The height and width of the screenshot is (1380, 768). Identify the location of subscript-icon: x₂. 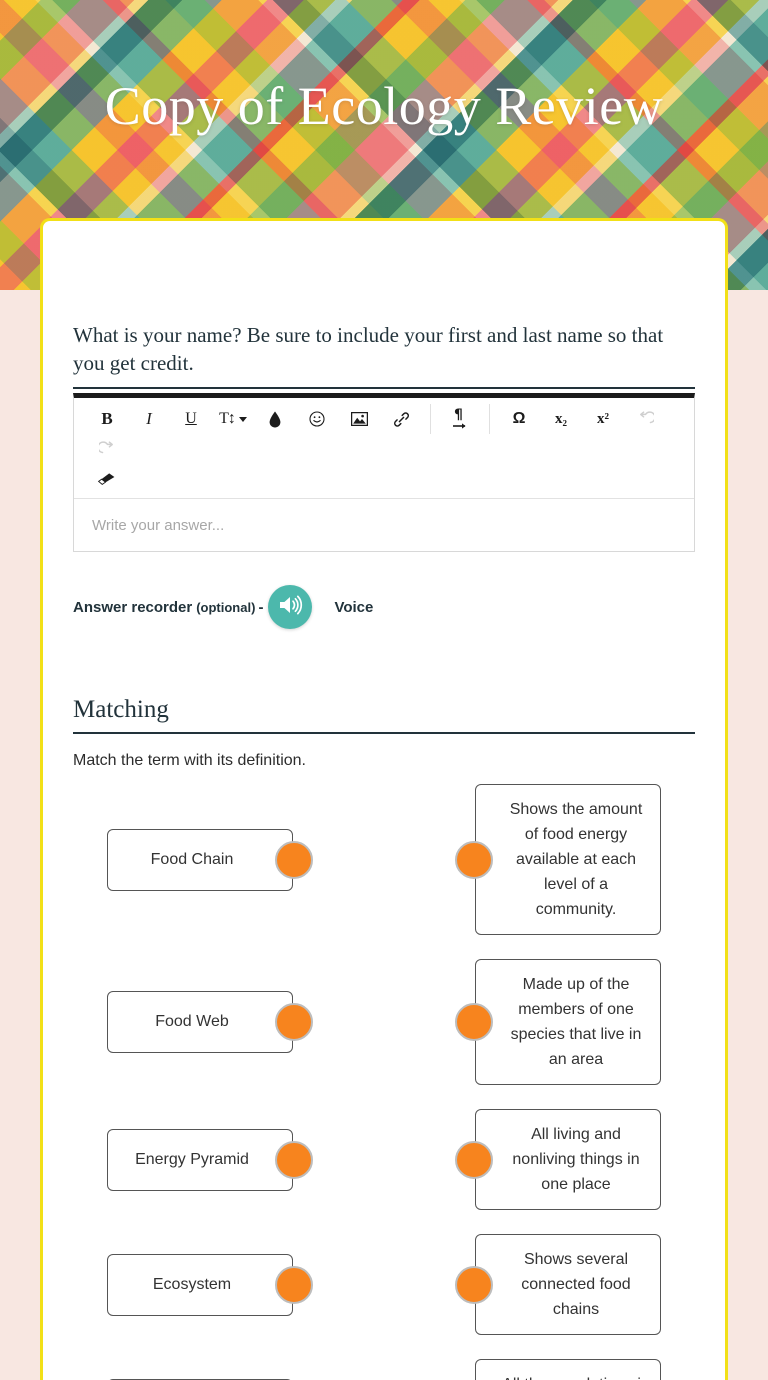
(561, 419).